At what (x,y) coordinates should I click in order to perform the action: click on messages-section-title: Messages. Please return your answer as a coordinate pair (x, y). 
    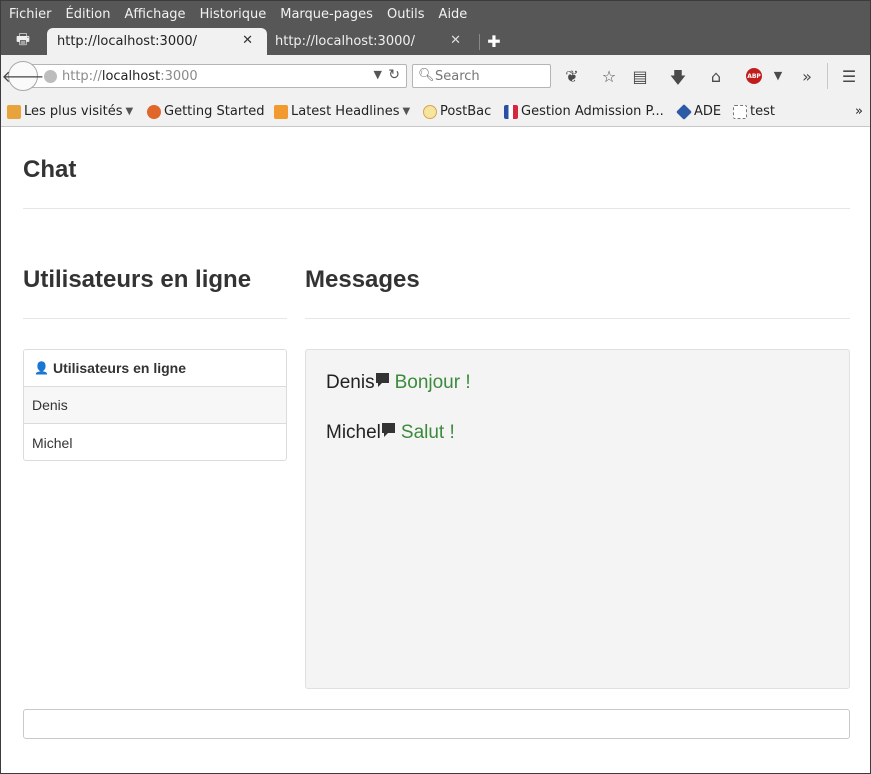
    Looking at the image, I should click on (362, 279).